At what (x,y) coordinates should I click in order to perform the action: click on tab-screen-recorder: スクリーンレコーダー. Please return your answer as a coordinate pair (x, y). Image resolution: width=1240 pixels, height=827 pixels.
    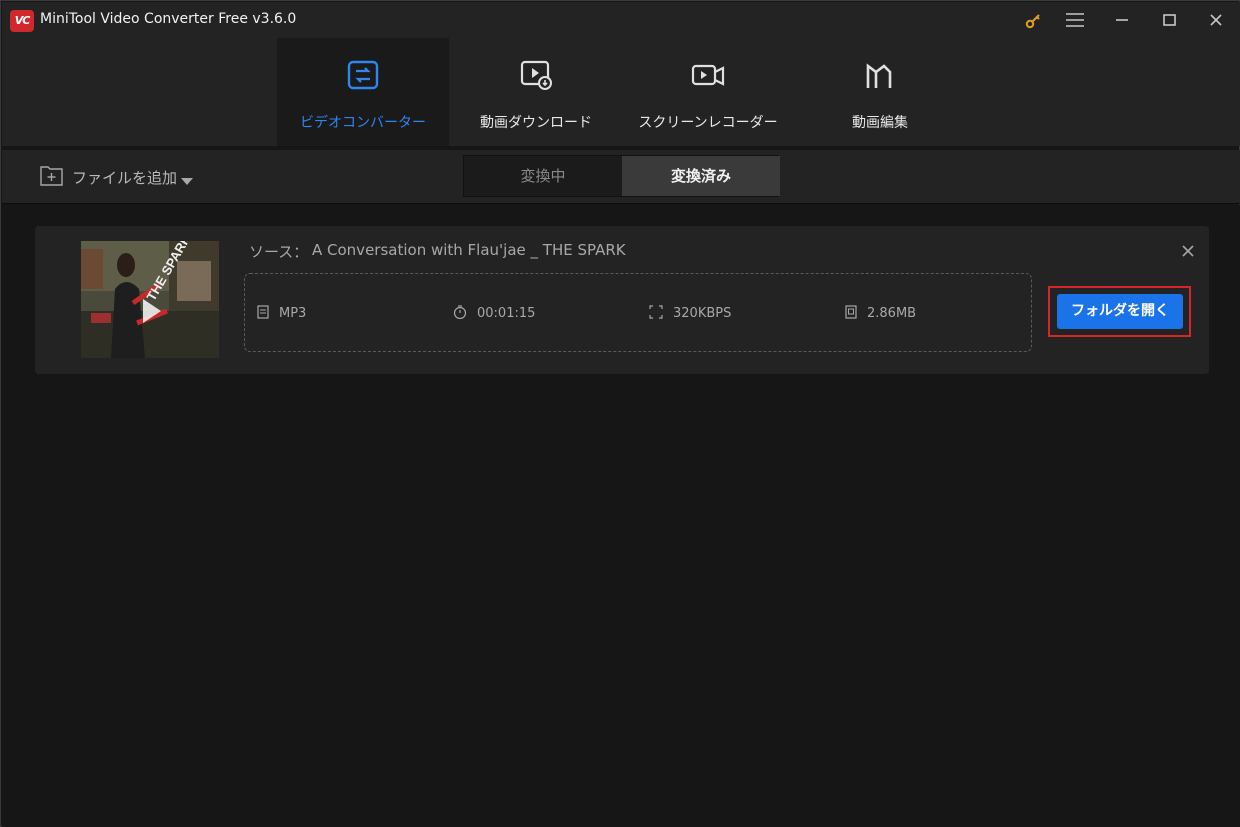
    Looking at the image, I should click on (708, 92).